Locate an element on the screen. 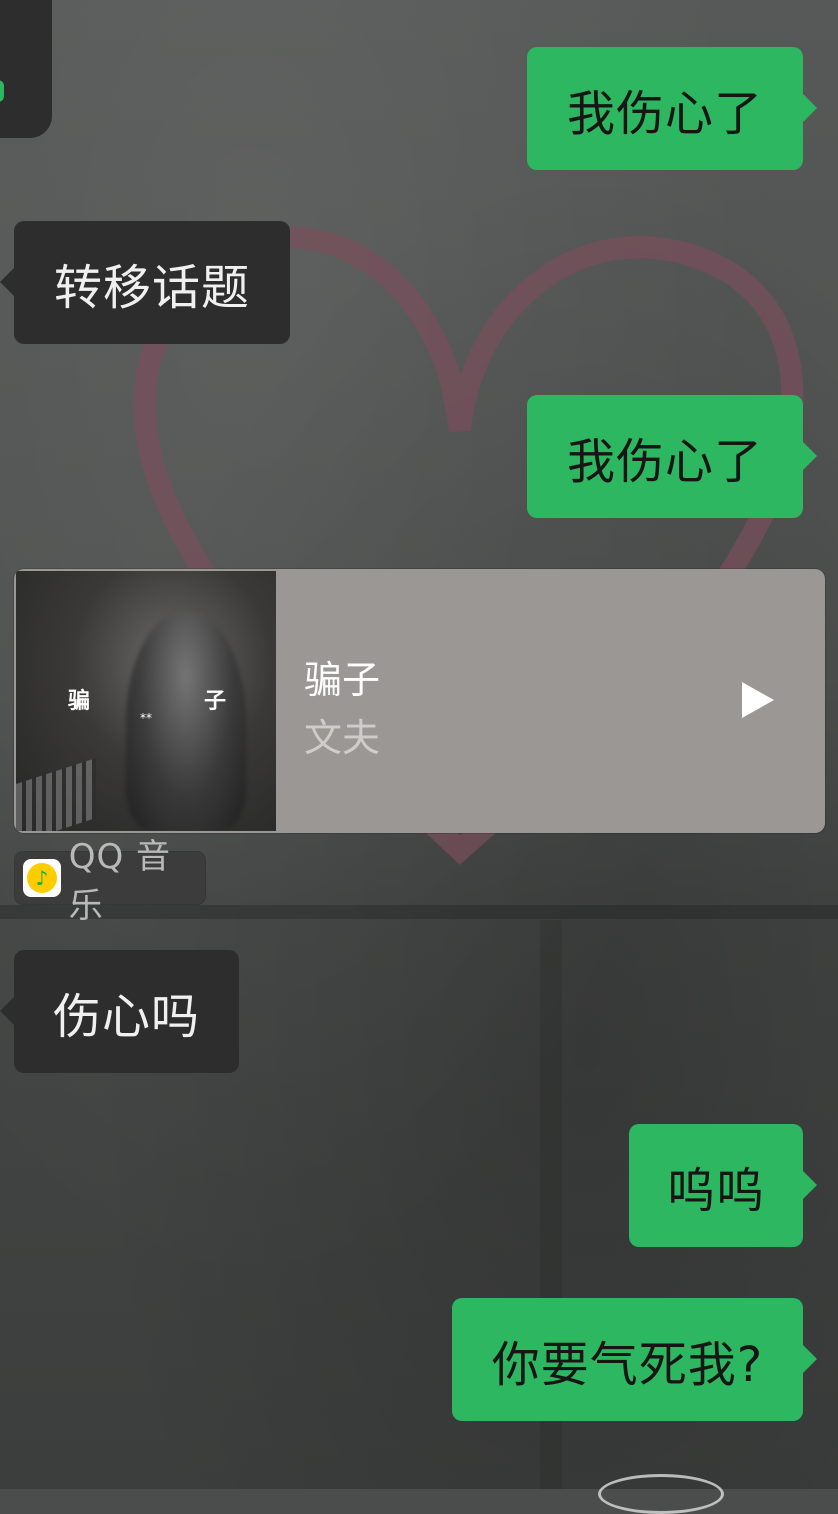 The image size is (838, 1514). song-artist: 文夫 is located at coordinates (342, 738).